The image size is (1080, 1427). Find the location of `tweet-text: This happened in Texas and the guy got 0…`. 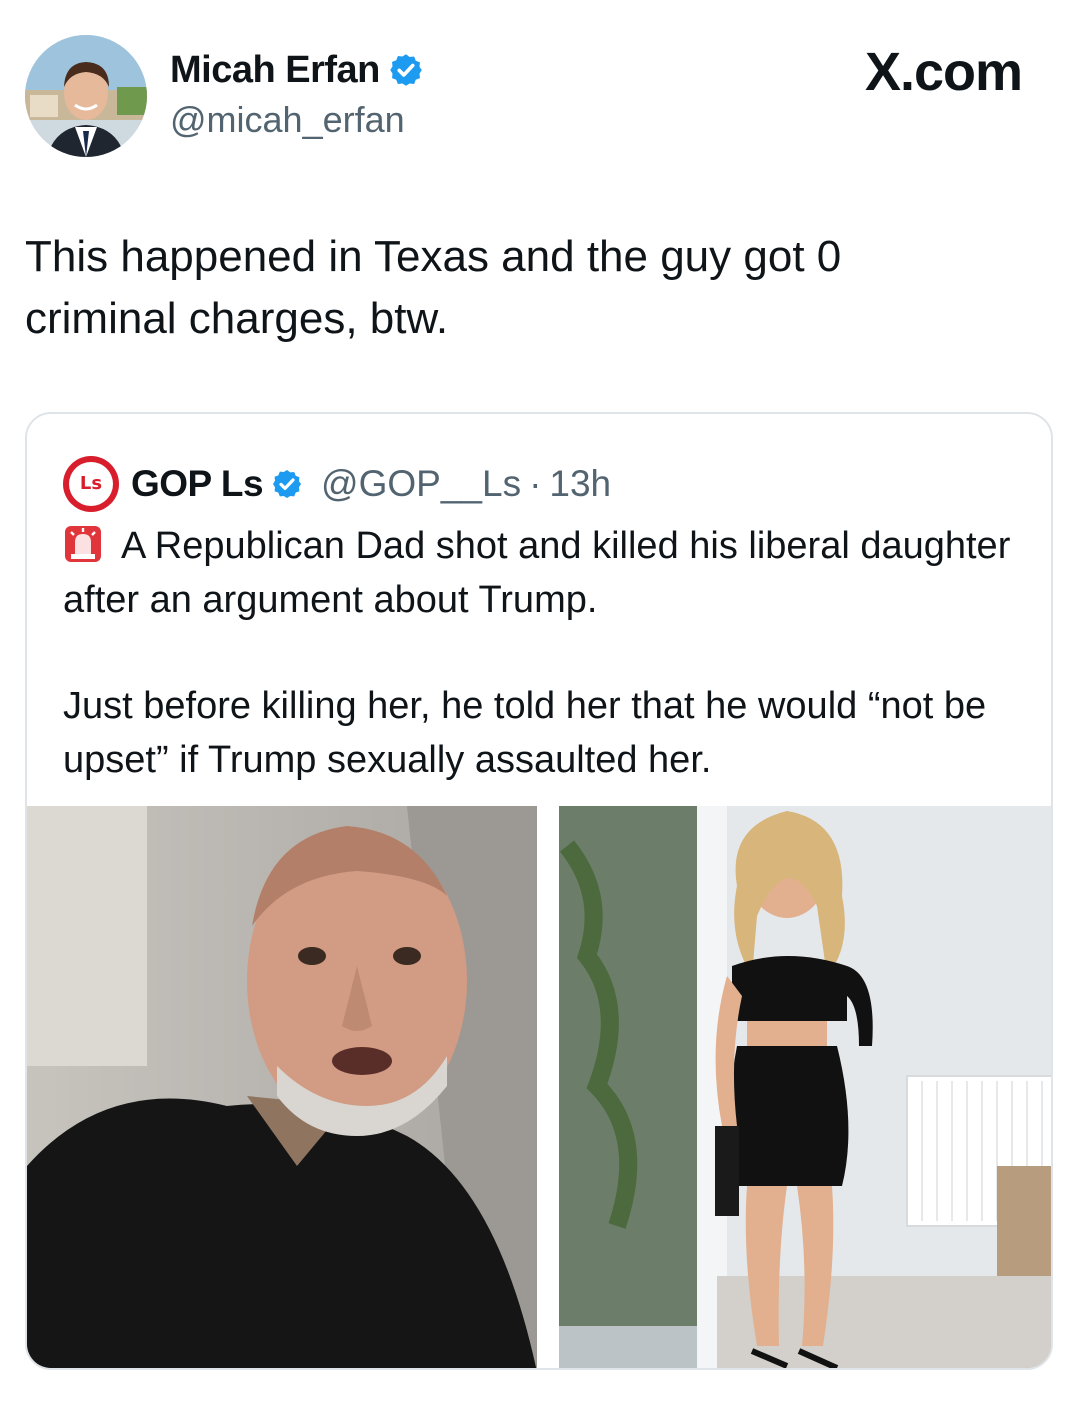

tweet-text: This happened in Texas and the guy got 0… is located at coordinates (433, 287).